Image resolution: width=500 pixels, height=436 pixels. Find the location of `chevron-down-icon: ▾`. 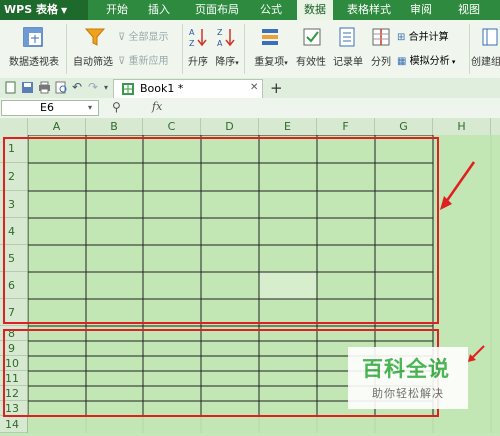

chevron-down-icon: ▾ is located at coordinates (90, 108).